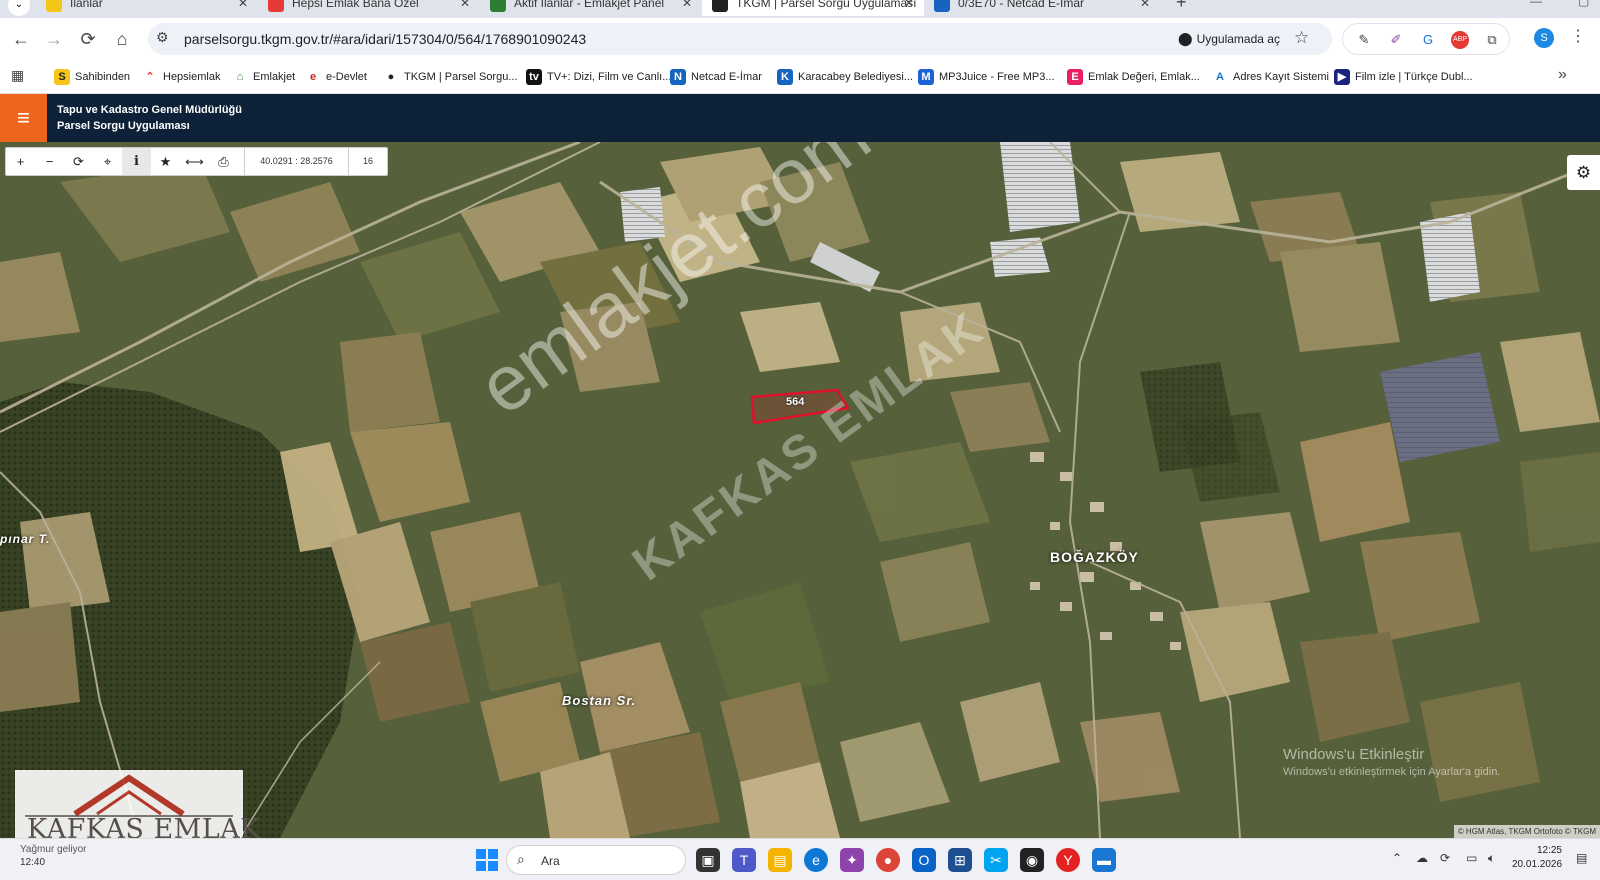 This screenshot has width=1600, height=880. Describe the element at coordinates (596, 860) in the screenshot. I see `taskbar-search: ⌕ Ara` at that location.